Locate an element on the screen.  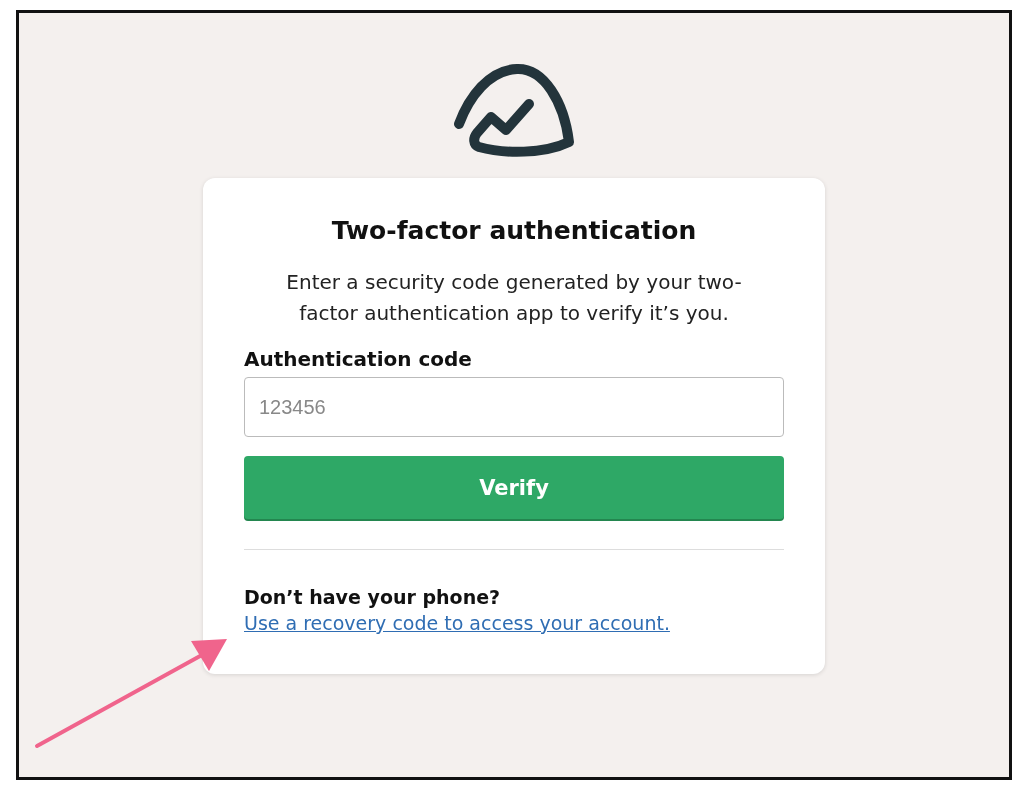
recovery-link: Use a recovery code to access your account. is located at coordinates (514, 623).